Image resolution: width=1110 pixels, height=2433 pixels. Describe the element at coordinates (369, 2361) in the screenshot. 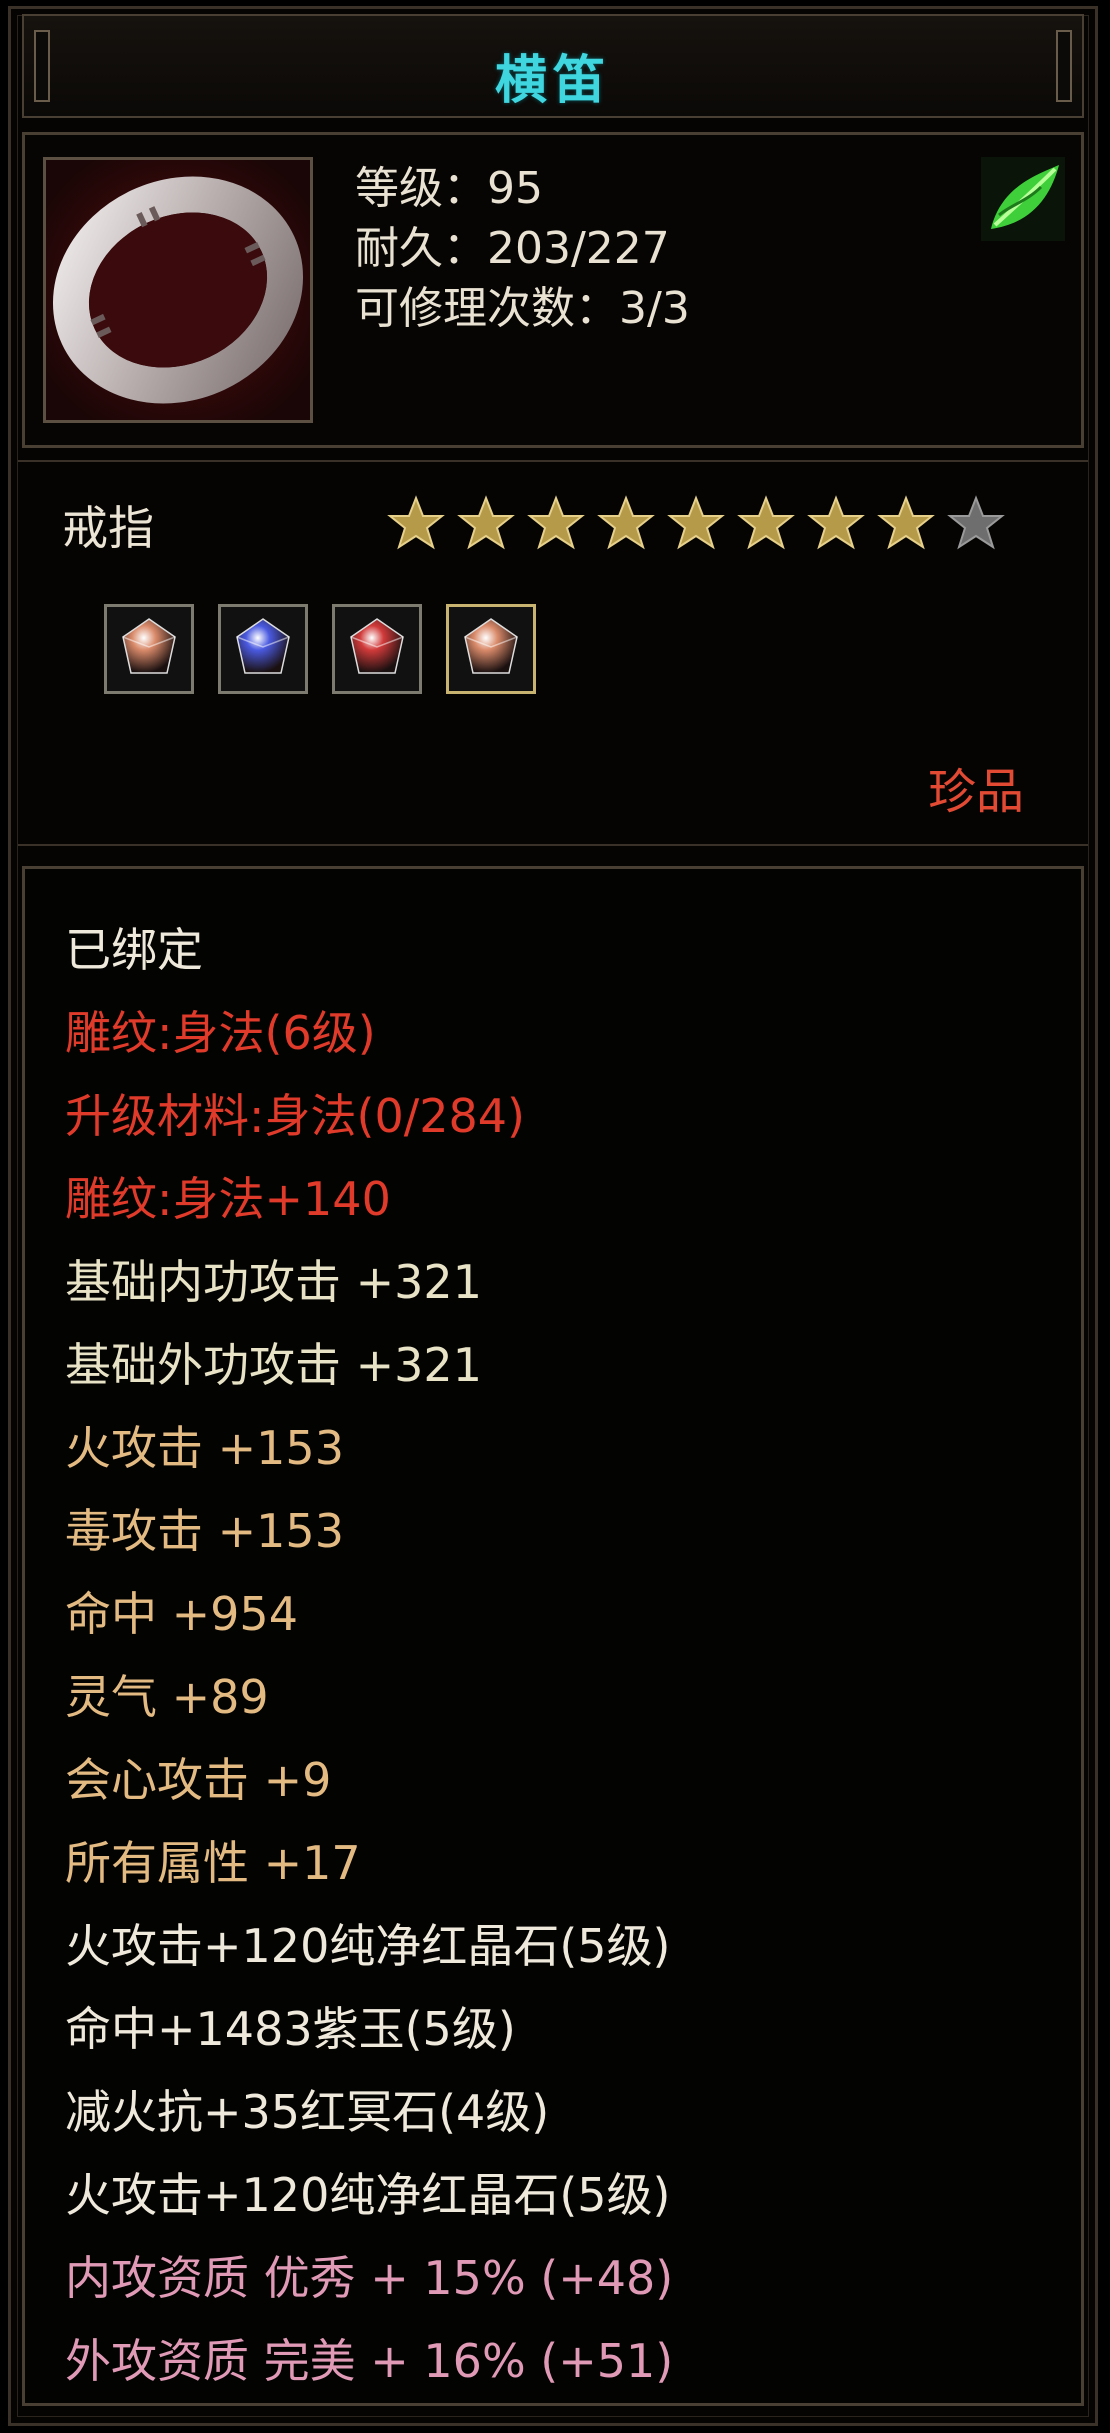

I see `attribute-line: 外攻资质 完美 + 16% (+51)` at that location.